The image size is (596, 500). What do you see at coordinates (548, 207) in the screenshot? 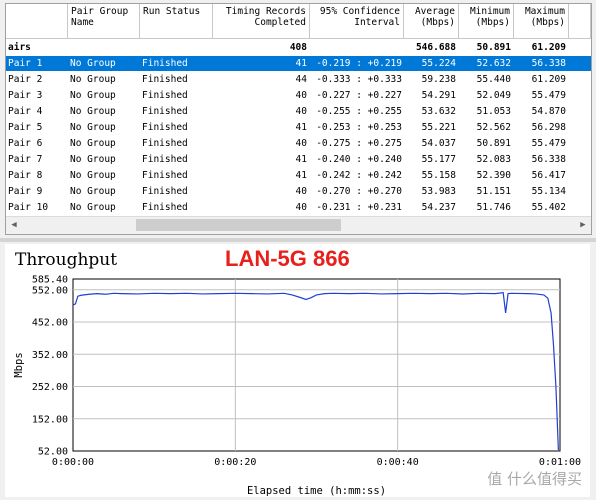
I see `cell-maximum: 55.402` at bounding box center [548, 207].